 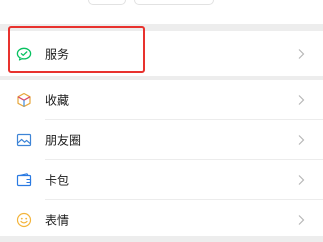 I want to click on bottom-gap, so click(x=161, y=239).